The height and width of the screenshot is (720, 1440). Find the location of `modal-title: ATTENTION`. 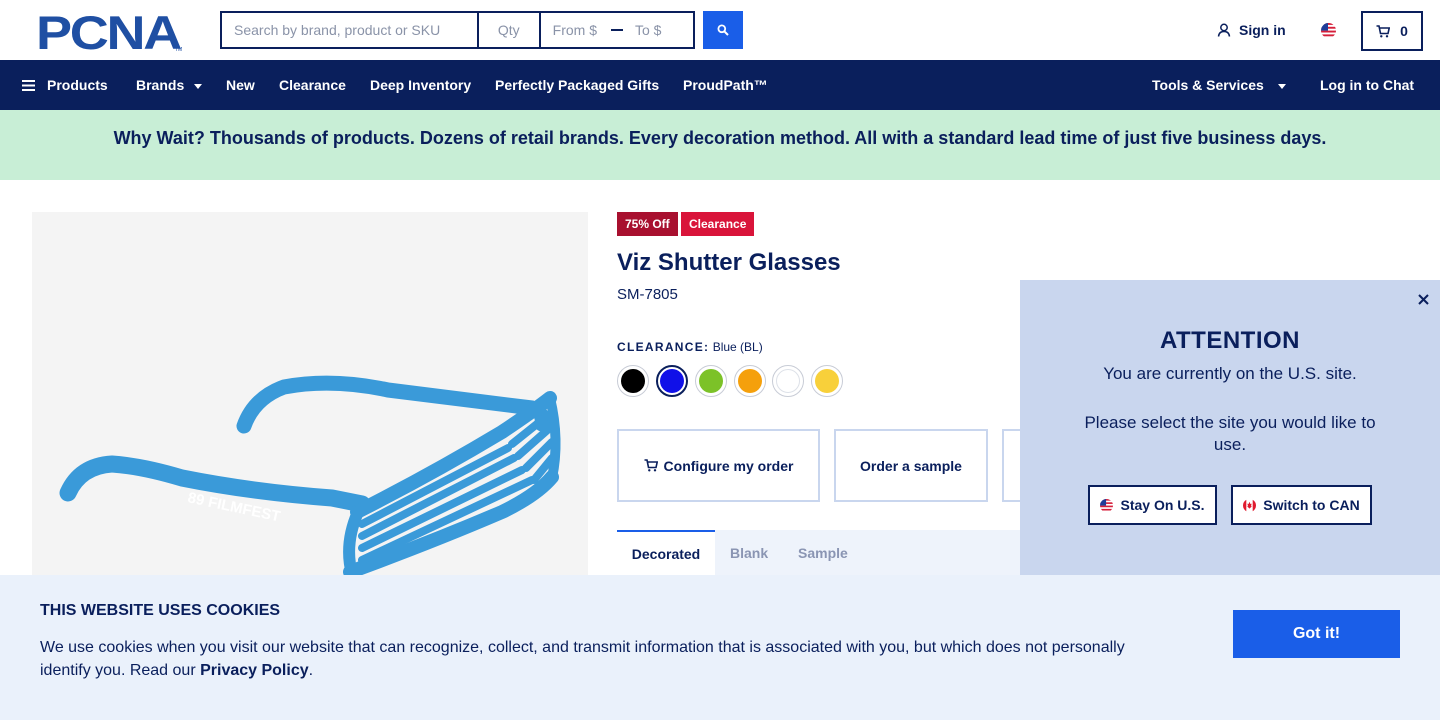

modal-title: ATTENTION is located at coordinates (1230, 340).